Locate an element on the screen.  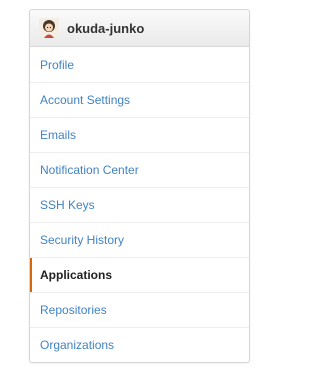
menu-header: okuda-junko is located at coordinates (139, 28).